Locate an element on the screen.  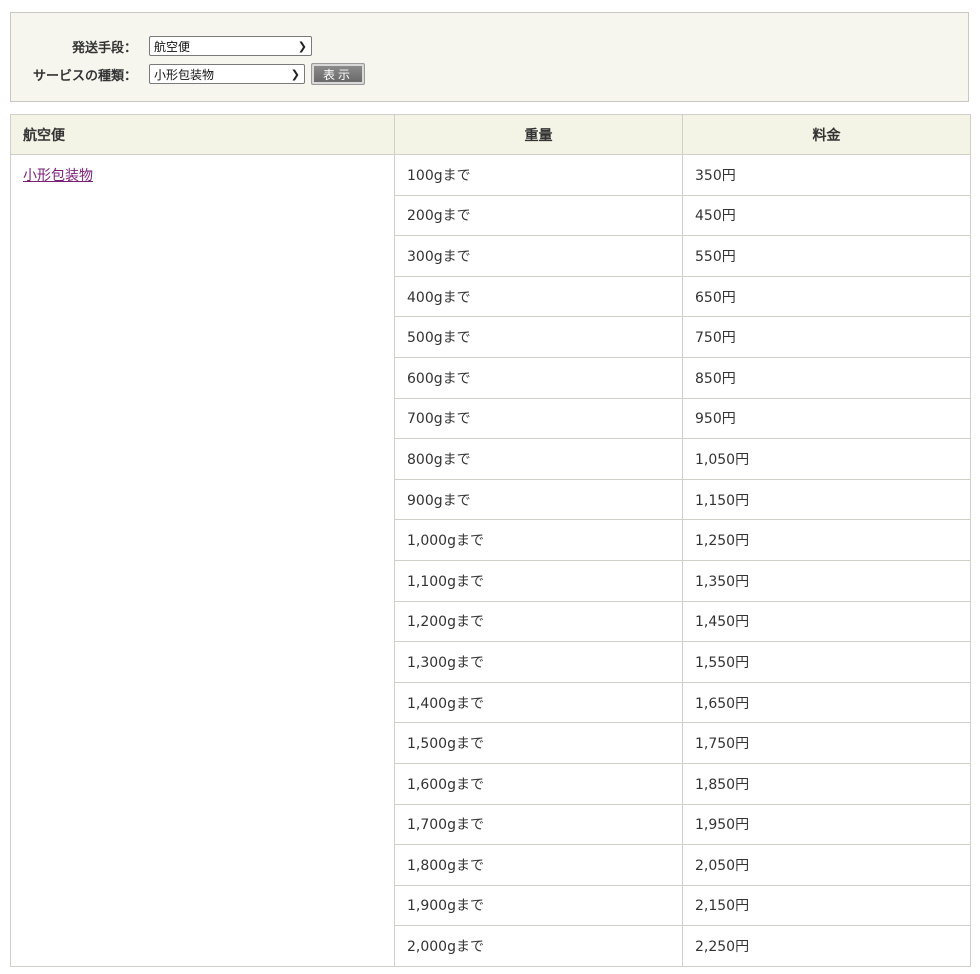
service-type-value: 小形包装物 is located at coordinates (184, 74).